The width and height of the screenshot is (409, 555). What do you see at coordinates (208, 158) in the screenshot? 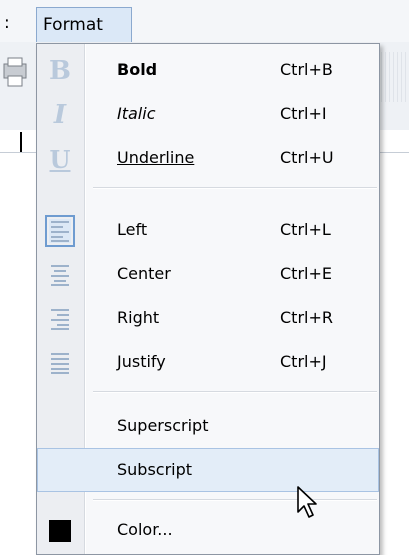
I see `menu-item-underline: U Underline Ctrl+U` at bounding box center [208, 158].